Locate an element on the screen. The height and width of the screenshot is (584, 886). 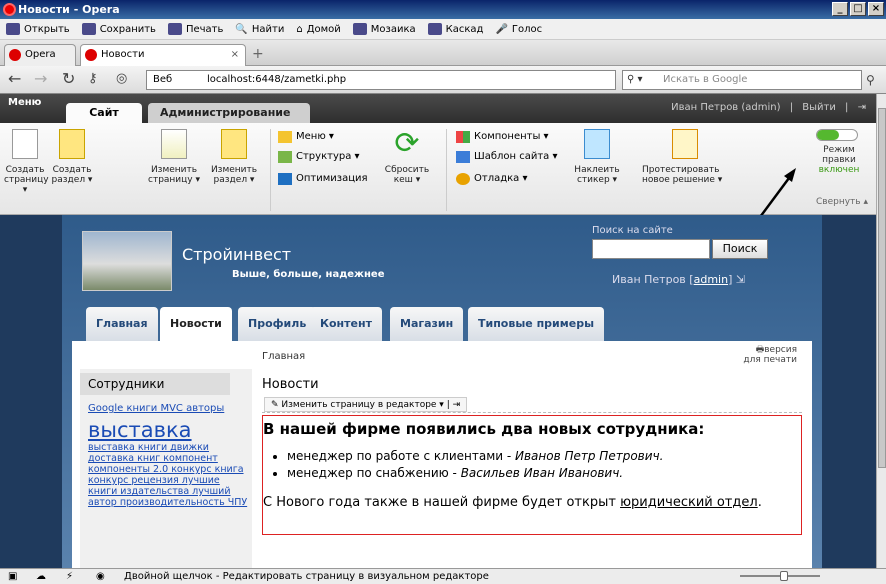
home-icon: ⌂ is located at coordinates (299, 29).